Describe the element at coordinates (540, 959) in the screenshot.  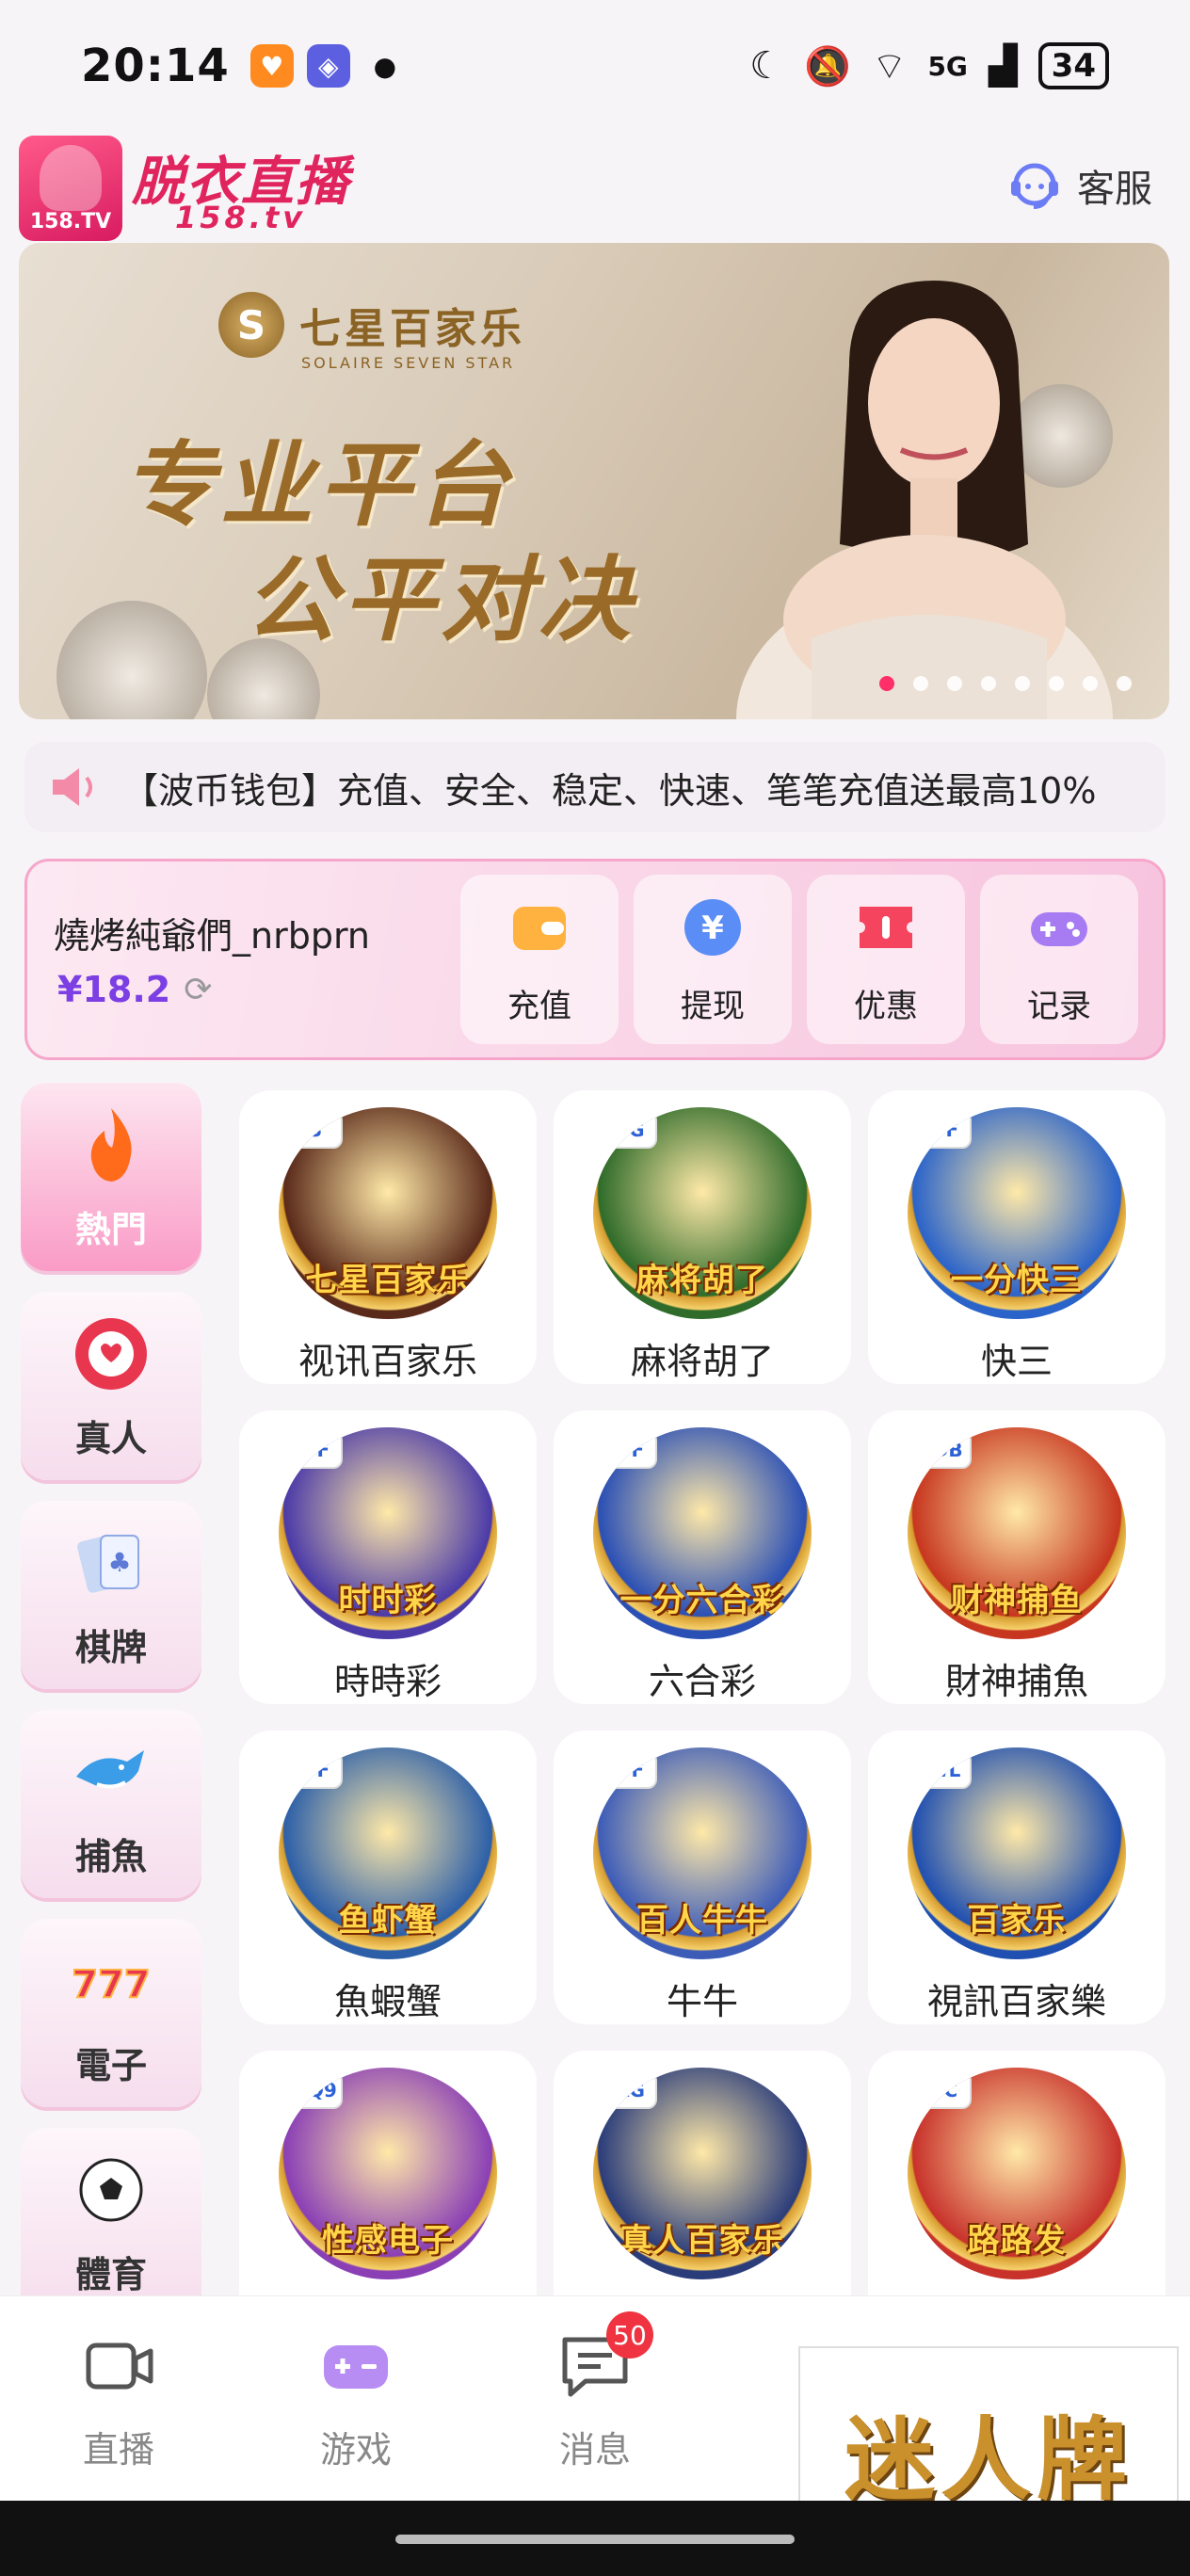
I see `deposit-button: 充值` at that location.